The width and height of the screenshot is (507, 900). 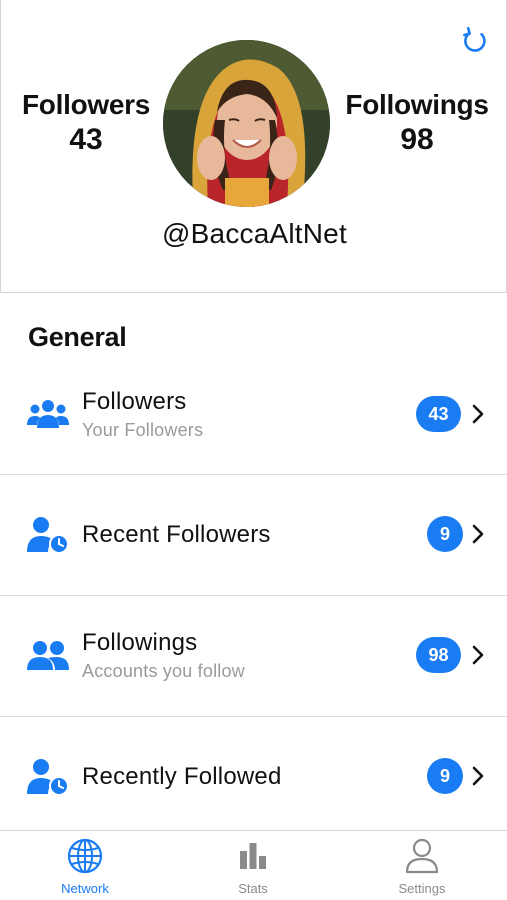 I want to click on followers-stat-count: 43, so click(x=86, y=139).